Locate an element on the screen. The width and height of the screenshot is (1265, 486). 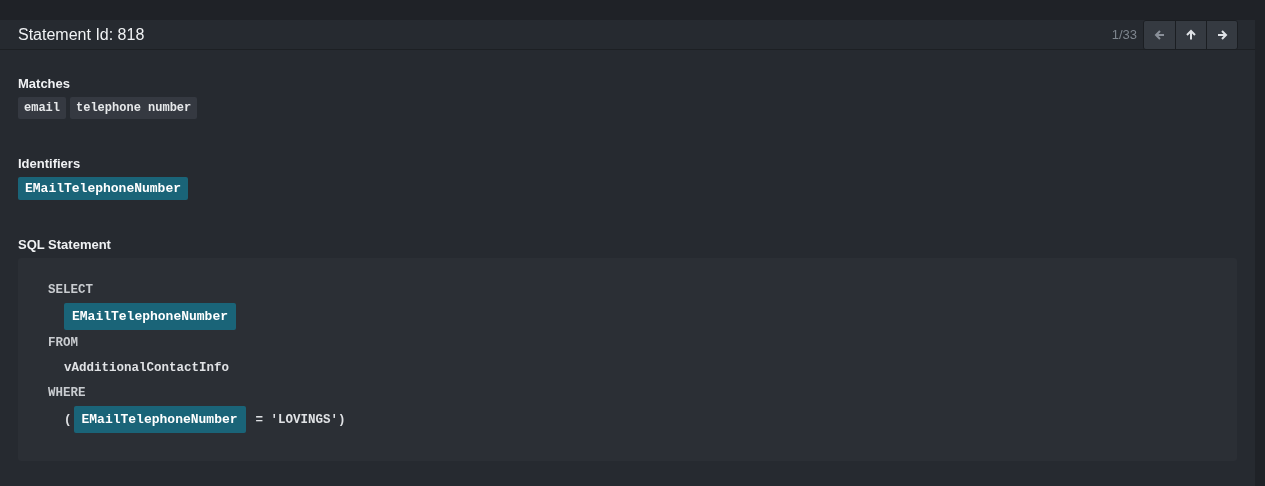
left-arrow-icon is located at coordinates (1159, 34).